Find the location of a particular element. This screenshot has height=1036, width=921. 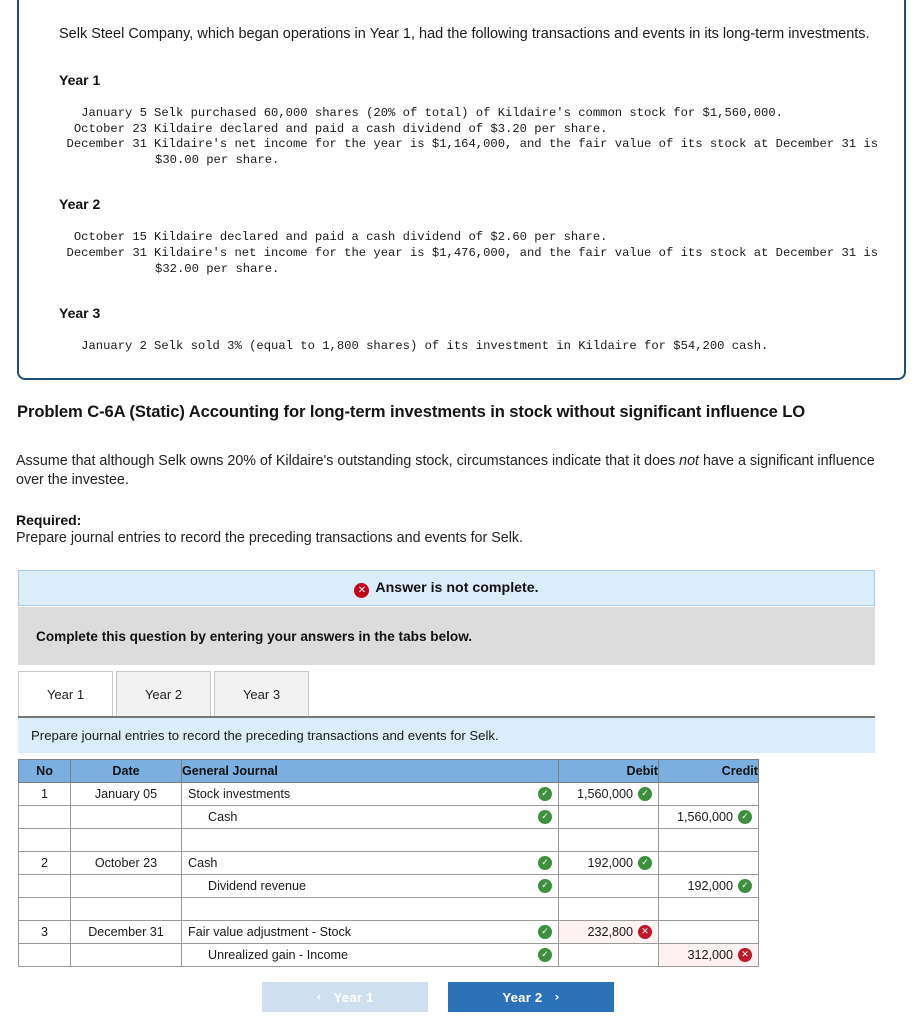

table-row: Cash ✓ 1,560,000 ✓ is located at coordinates (388, 817).